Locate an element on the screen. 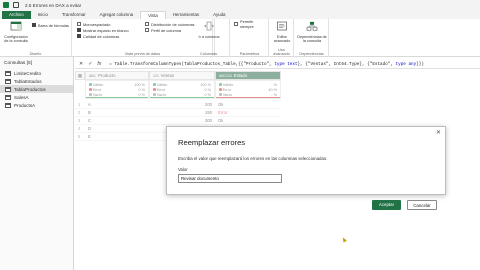  query-settings-icon is located at coordinates (16, 26).